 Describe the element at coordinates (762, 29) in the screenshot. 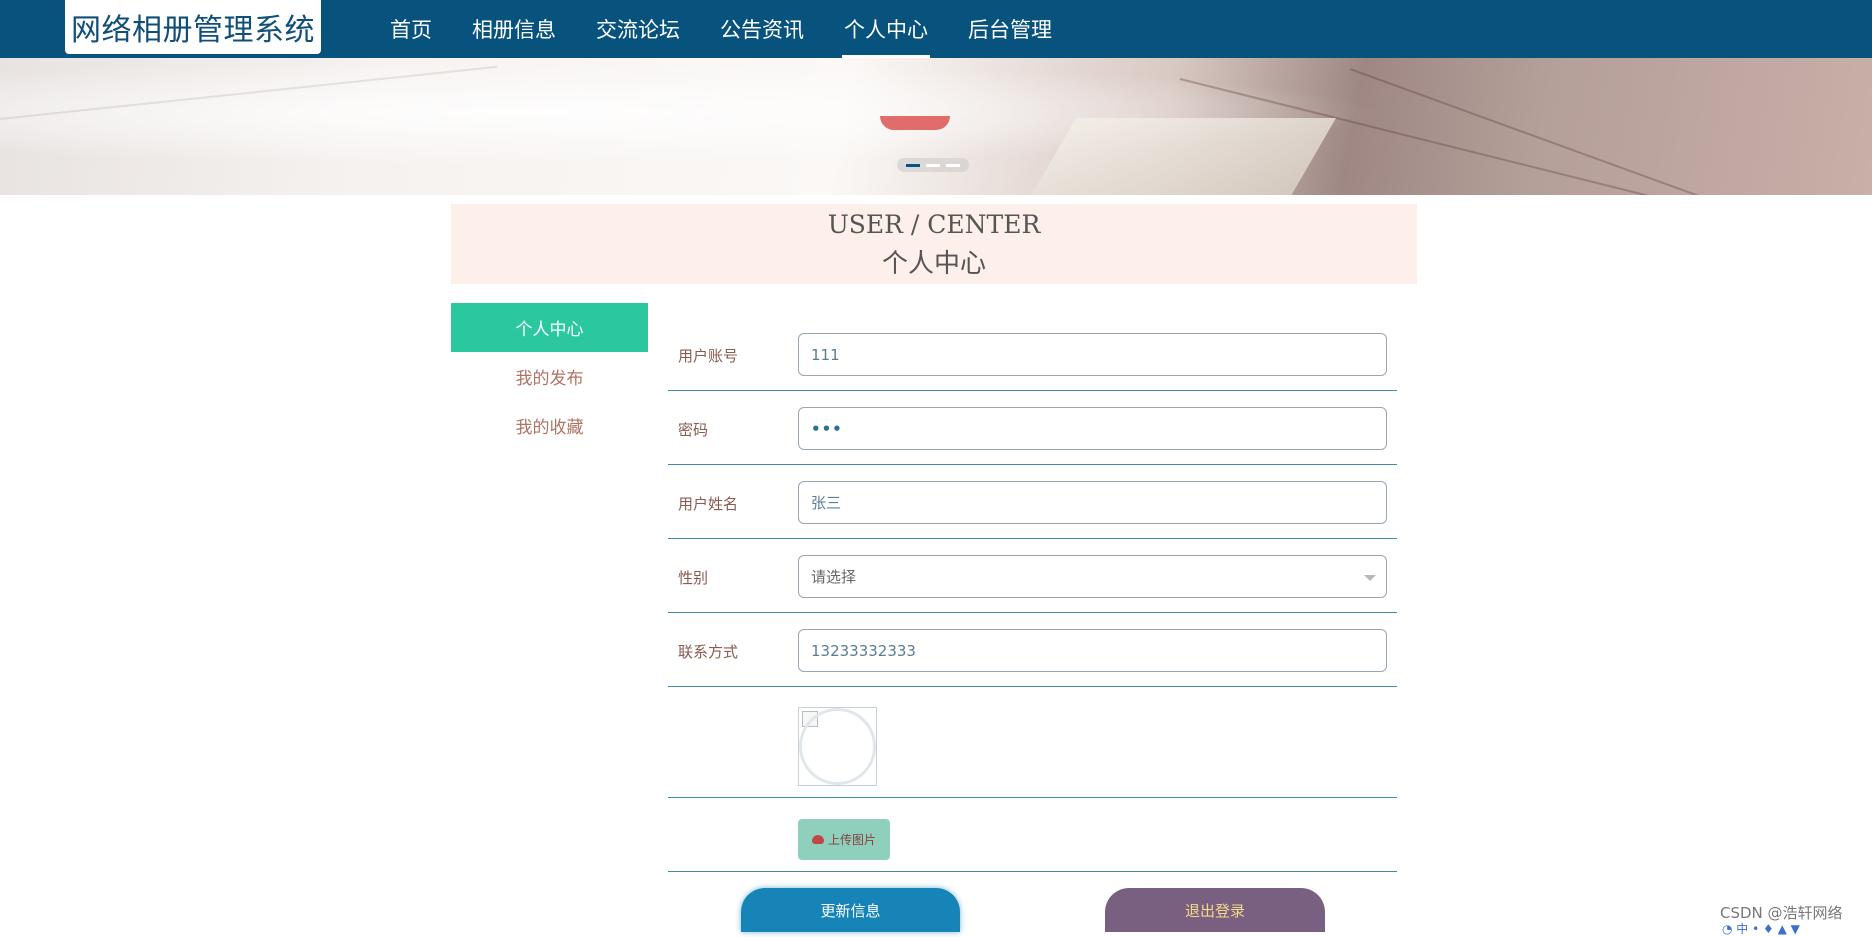

I see `nav-news: 公告资讯` at that location.